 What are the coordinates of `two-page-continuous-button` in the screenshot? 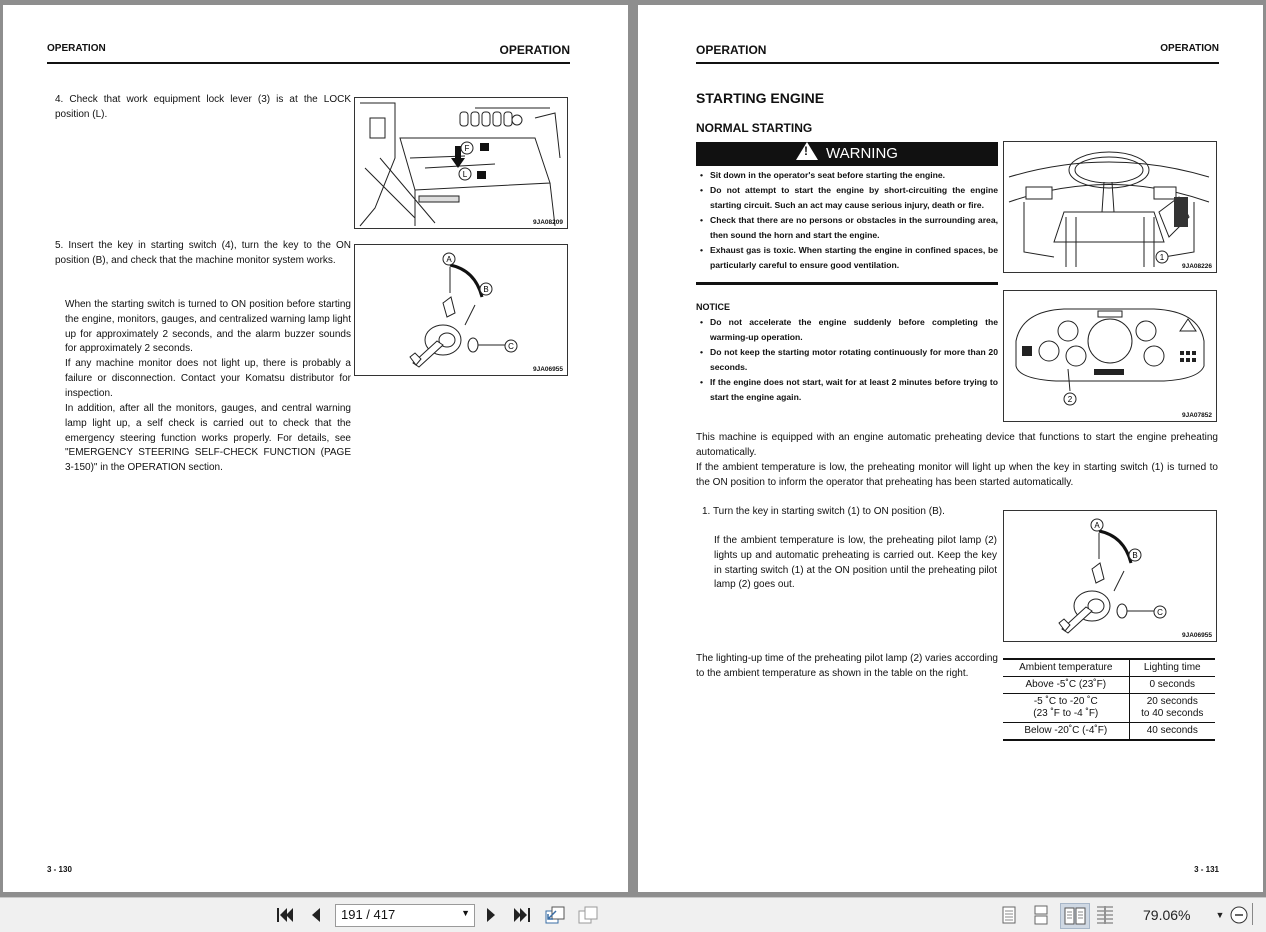 It's located at (1105, 915).